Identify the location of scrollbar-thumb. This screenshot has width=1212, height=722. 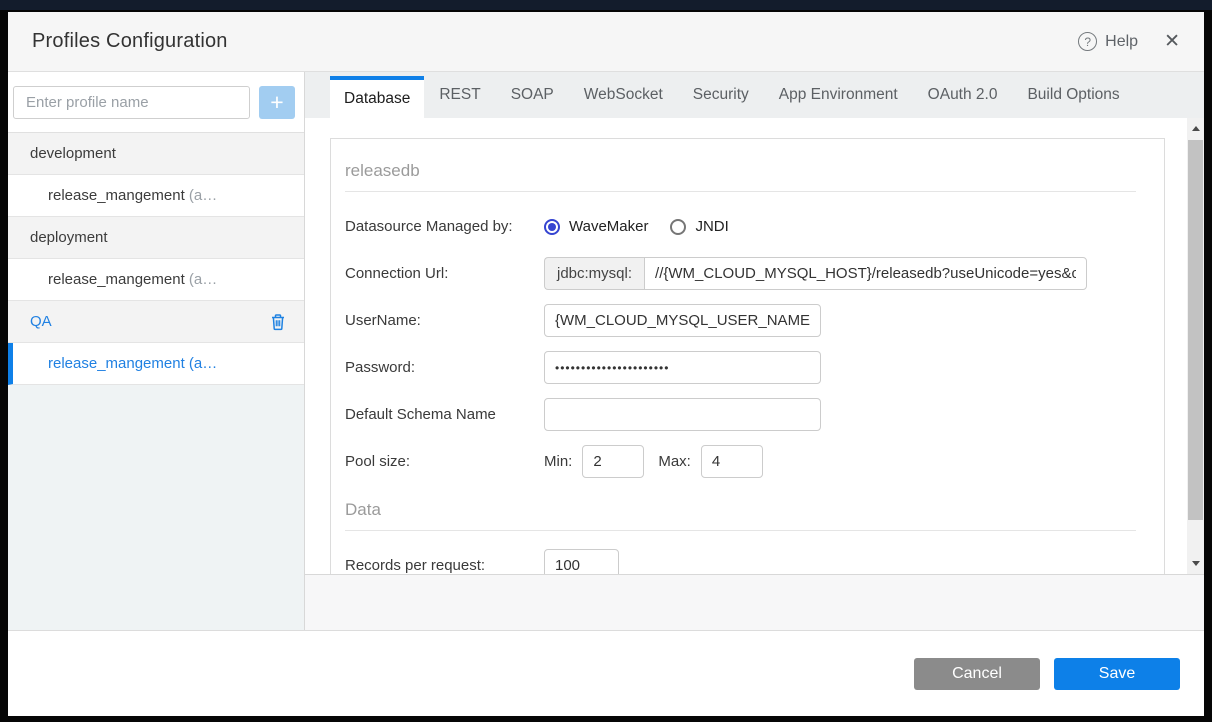
(1195, 330).